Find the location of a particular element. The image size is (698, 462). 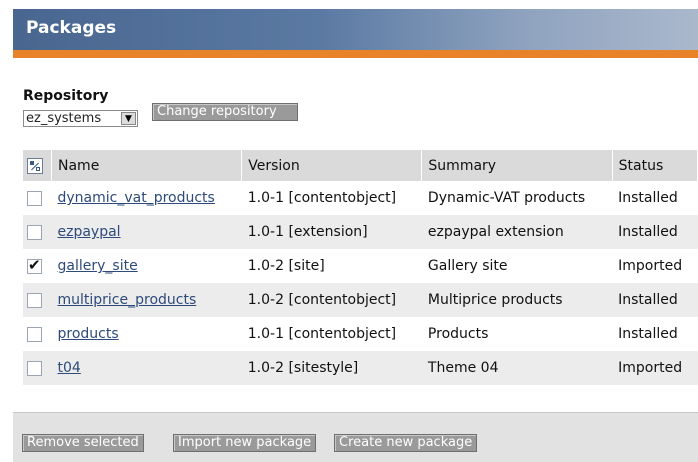

column-header-status: Status is located at coordinates (655, 165).